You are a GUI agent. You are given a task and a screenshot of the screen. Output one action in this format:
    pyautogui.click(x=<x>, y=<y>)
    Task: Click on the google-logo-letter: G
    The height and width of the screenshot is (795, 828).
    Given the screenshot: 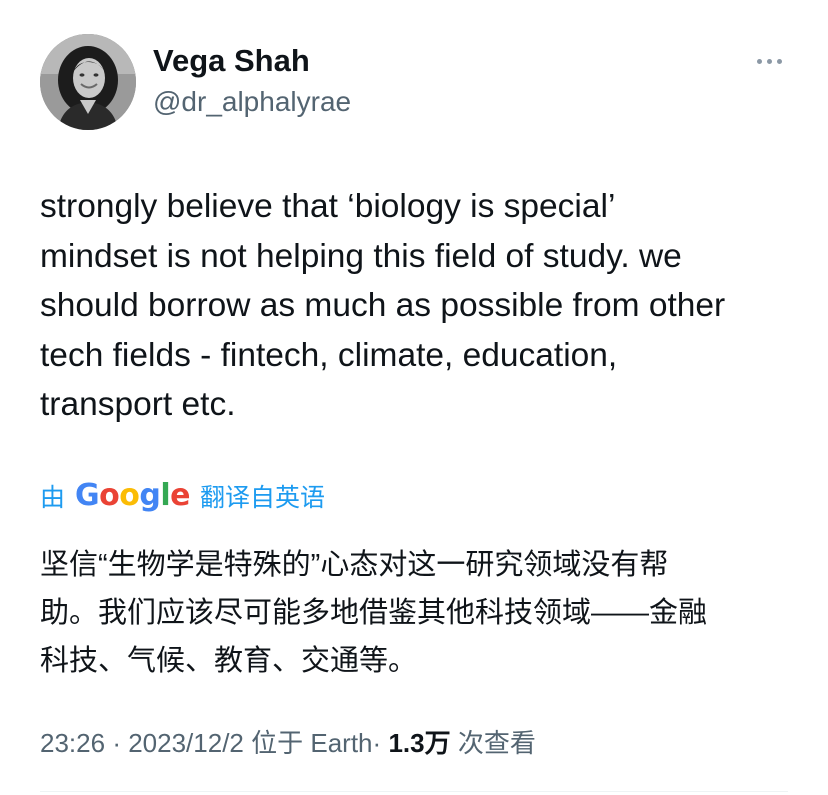 What is the action you would take?
    pyautogui.click(x=87, y=495)
    